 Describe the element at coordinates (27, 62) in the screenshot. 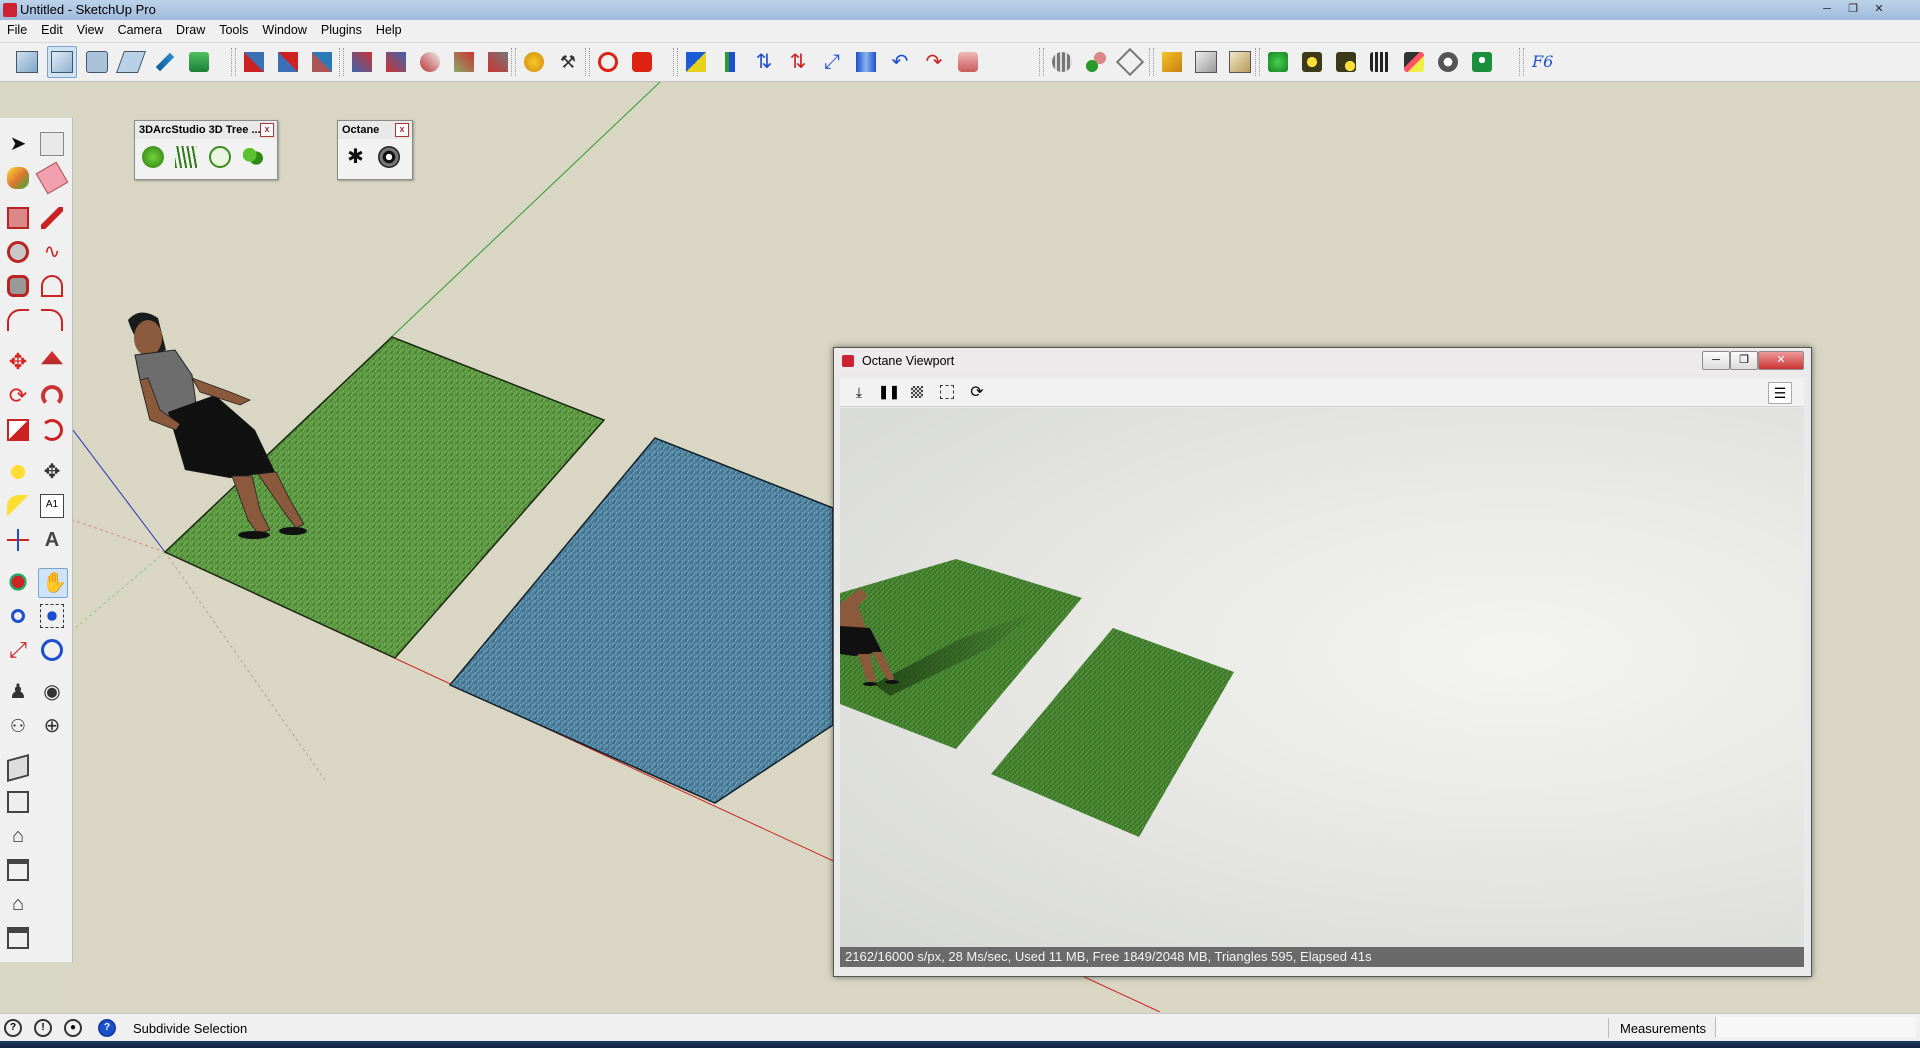

I see `iso-view-icon` at that location.